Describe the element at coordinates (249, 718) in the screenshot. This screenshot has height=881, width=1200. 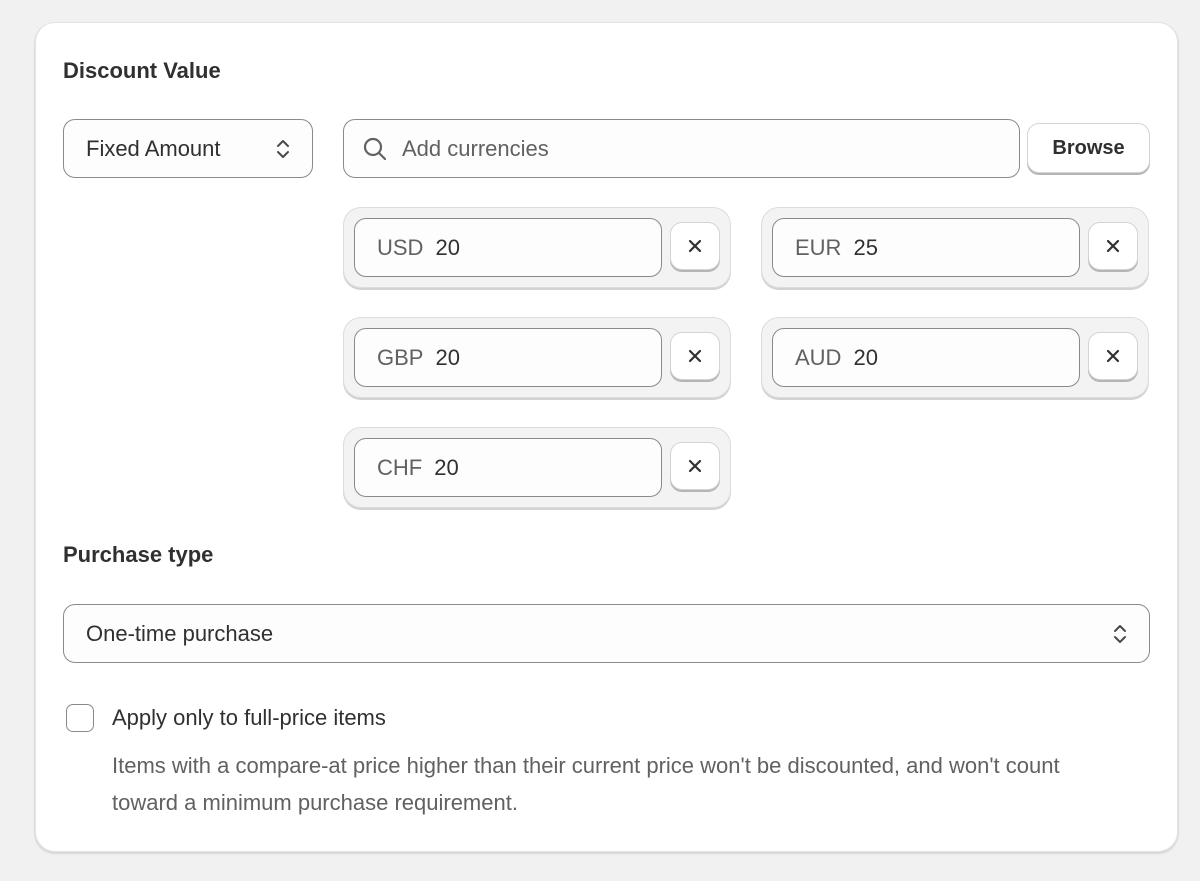
I see `full-price-label: Apply only to full-price items` at that location.